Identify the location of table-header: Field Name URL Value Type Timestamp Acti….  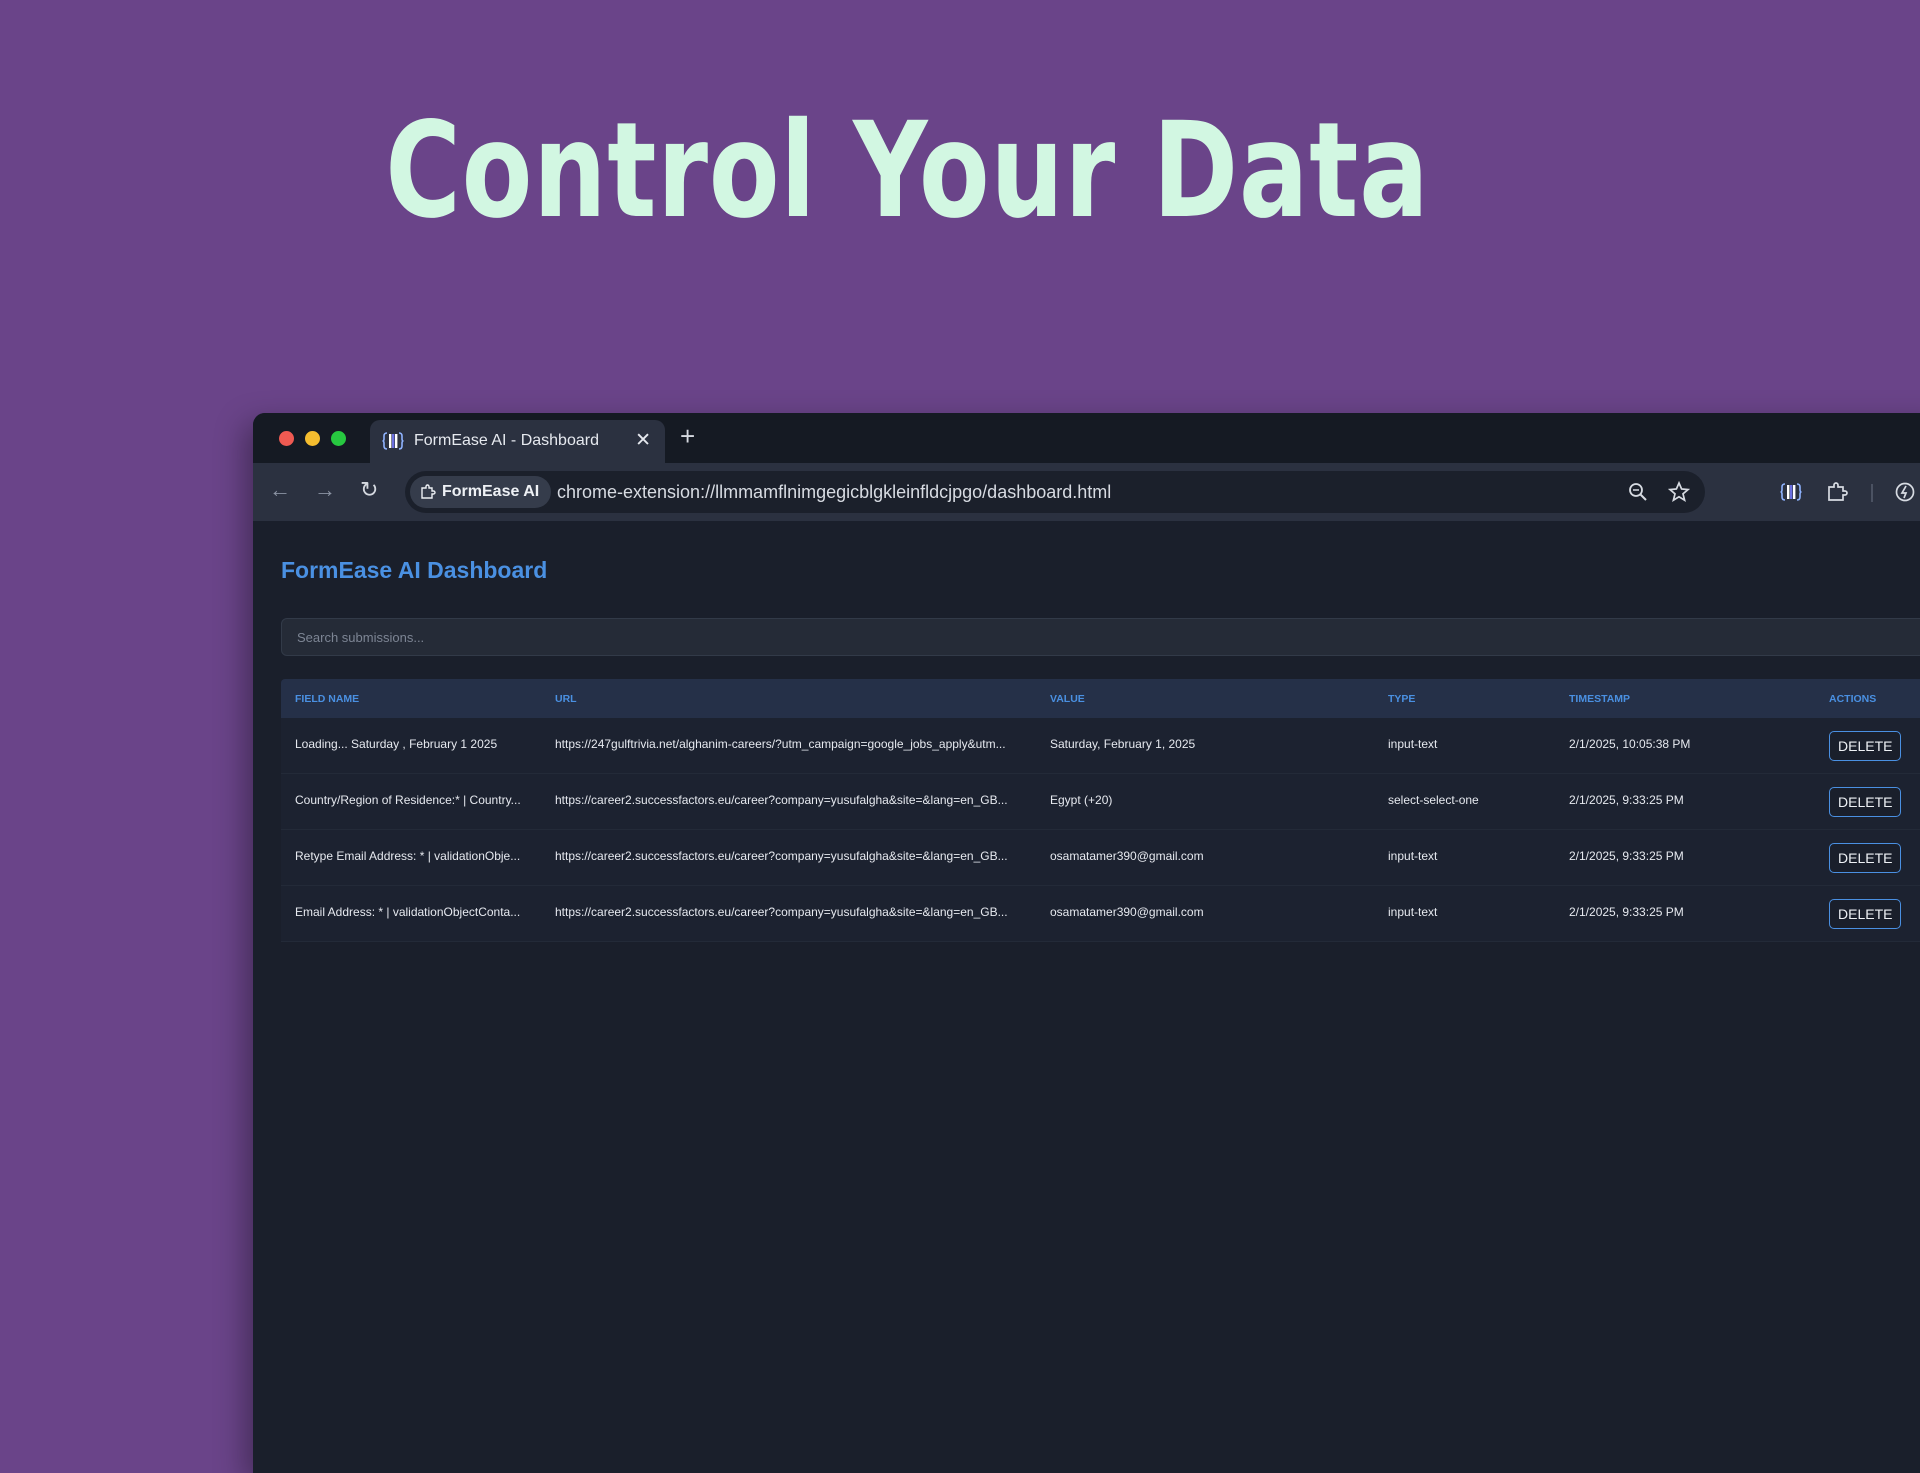
(1100, 698).